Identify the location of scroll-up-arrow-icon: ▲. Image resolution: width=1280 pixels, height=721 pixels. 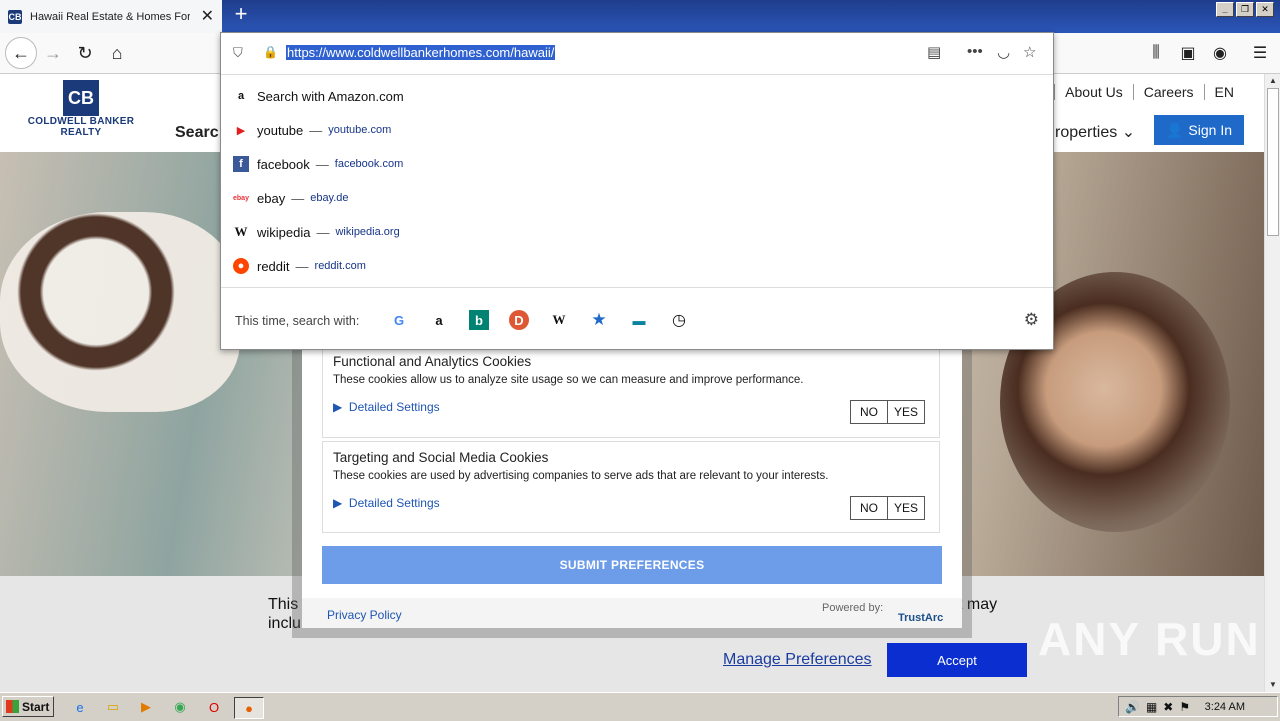
(1272, 81).